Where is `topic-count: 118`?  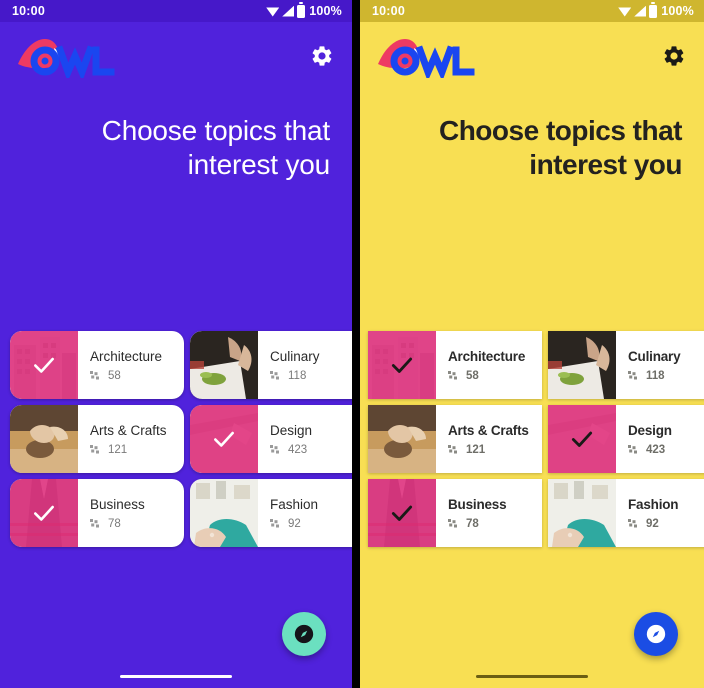 topic-count: 118 is located at coordinates (297, 375).